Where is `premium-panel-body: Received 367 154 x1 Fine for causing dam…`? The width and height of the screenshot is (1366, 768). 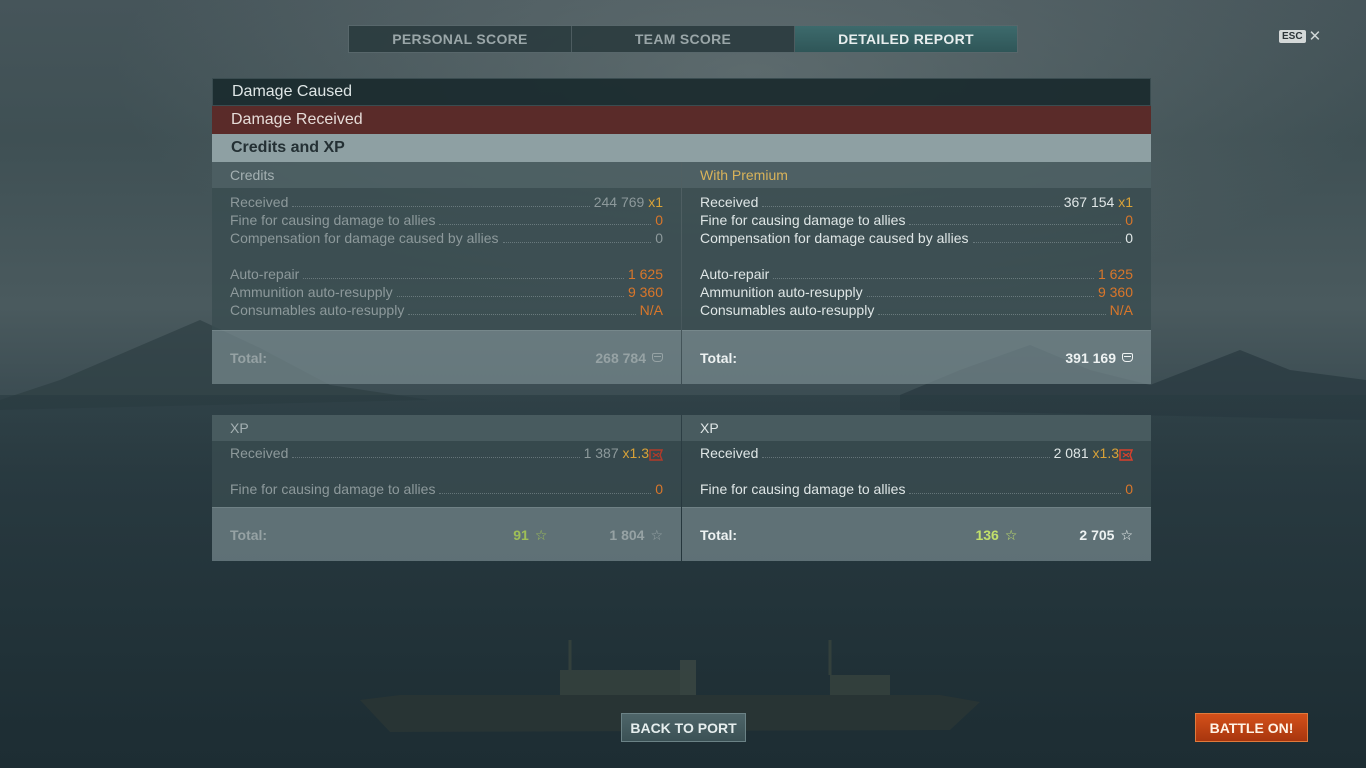 premium-panel-body: Received 367 154 x1 Fine for causing dam… is located at coordinates (916, 259).